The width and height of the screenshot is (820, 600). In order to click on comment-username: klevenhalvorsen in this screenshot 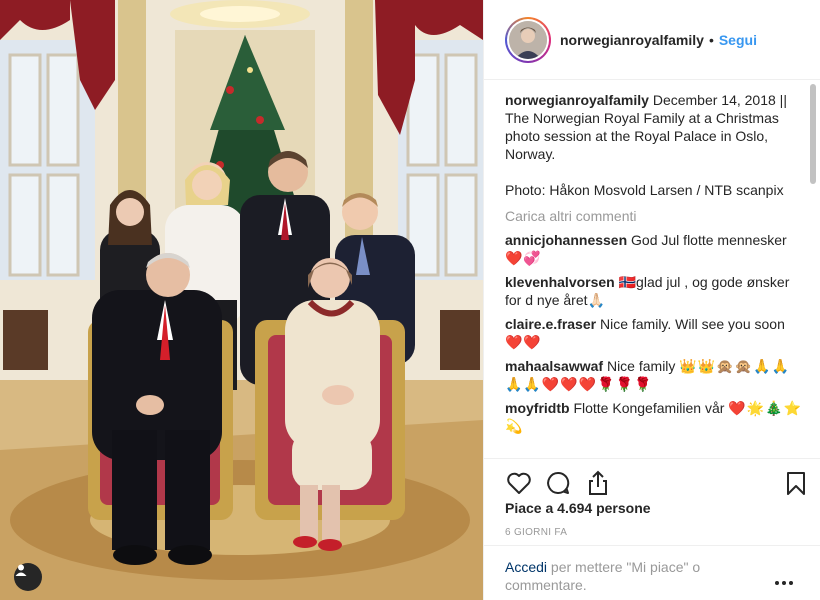, I will do `click(560, 282)`.